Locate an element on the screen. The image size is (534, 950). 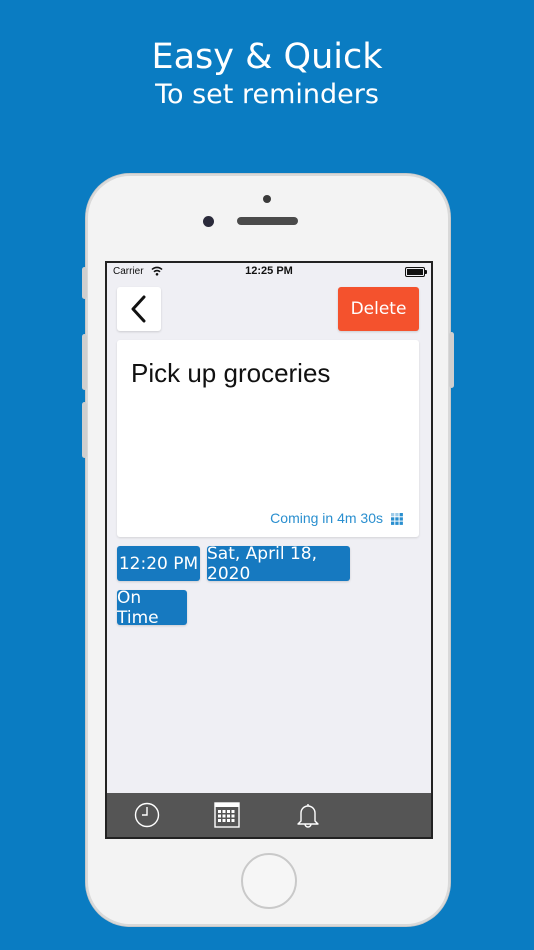
time-chip: 12:20 PM is located at coordinates (158, 563).